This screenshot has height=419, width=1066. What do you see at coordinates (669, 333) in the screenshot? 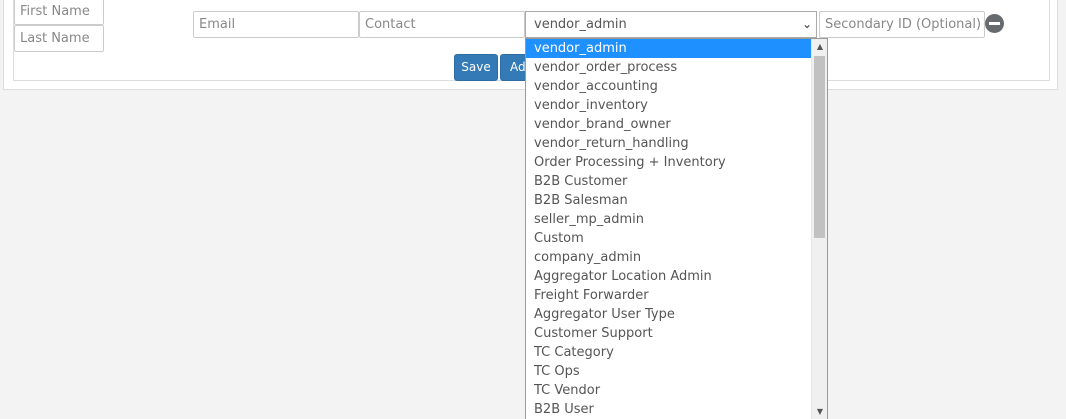
I see `dropdown-option: Customer Support` at bounding box center [669, 333].